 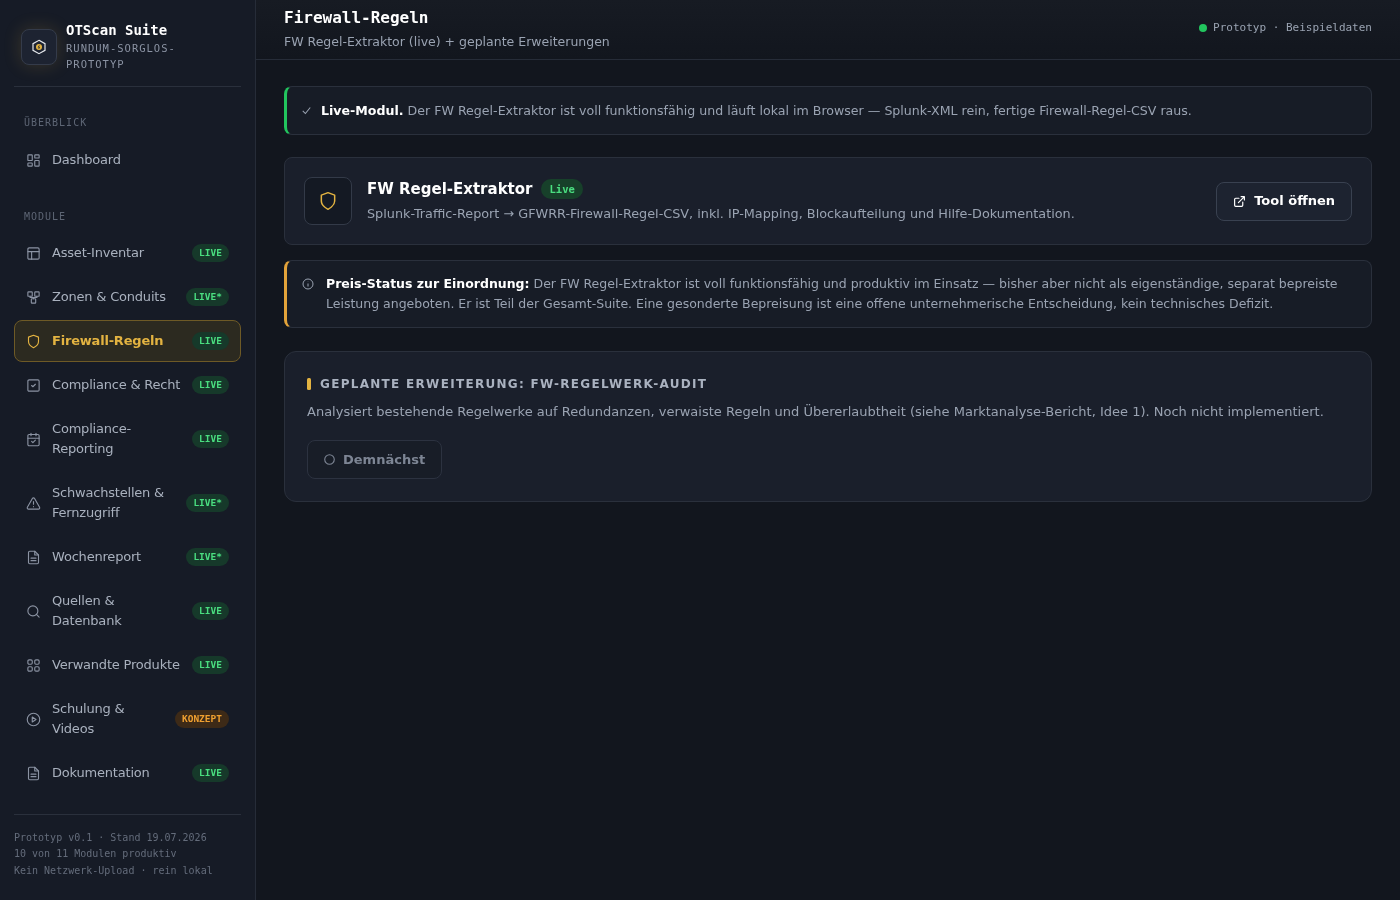 I want to click on sidebar-item: Schwachstellen & Fernzugriff LIVE*, so click(x=127, y=503).